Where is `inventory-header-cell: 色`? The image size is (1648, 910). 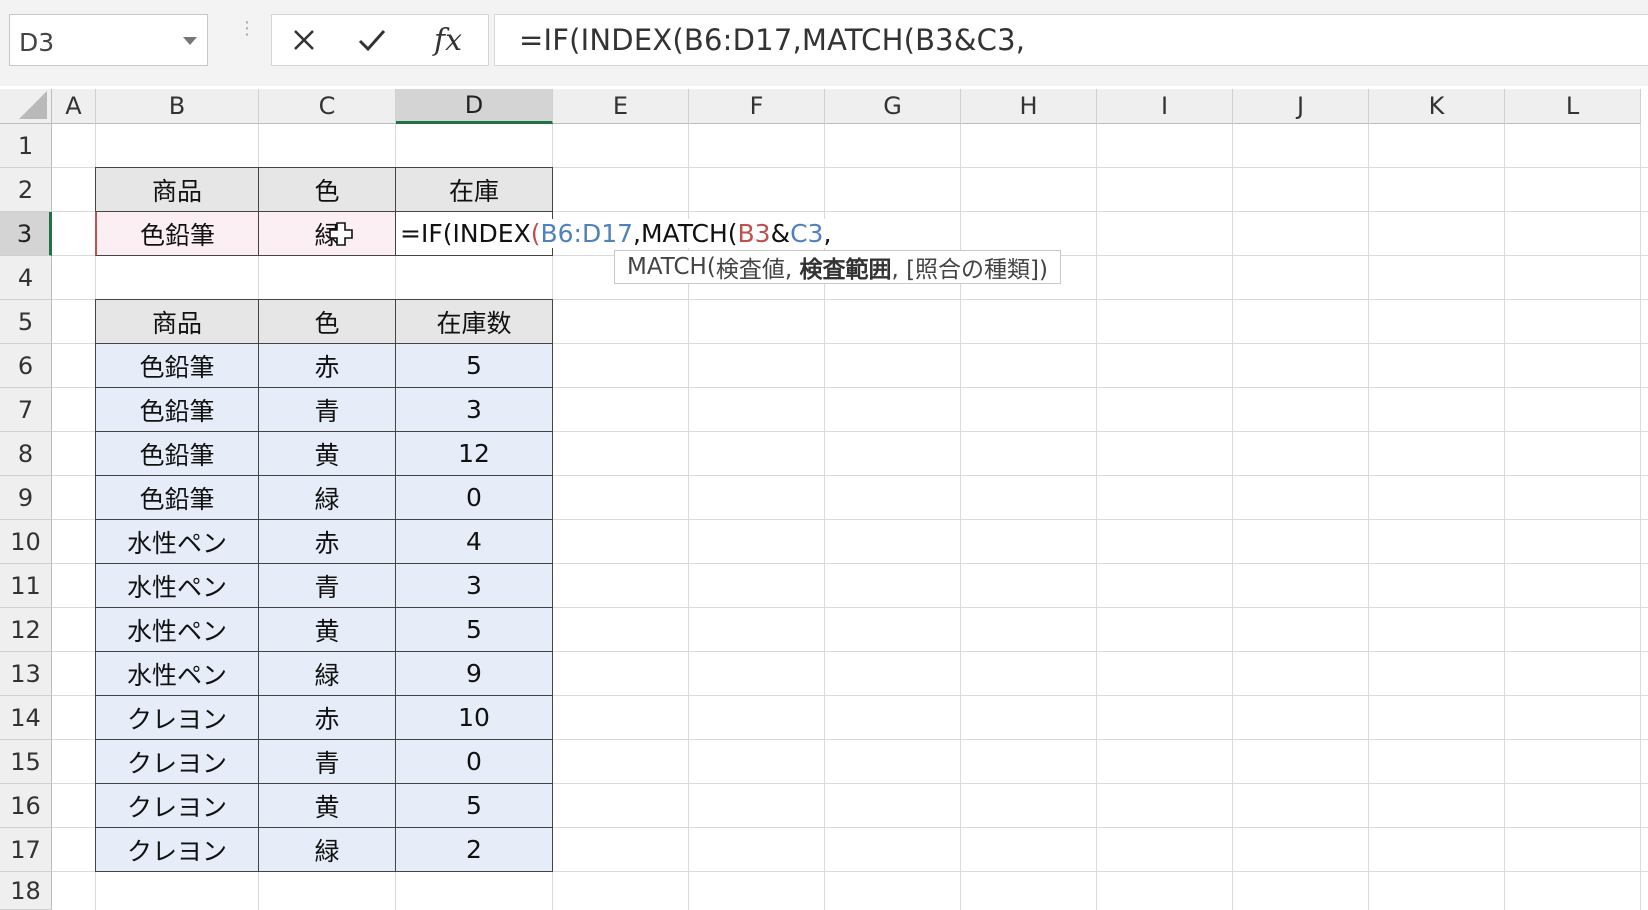 inventory-header-cell: 色 is located at coordinates (327, 321).